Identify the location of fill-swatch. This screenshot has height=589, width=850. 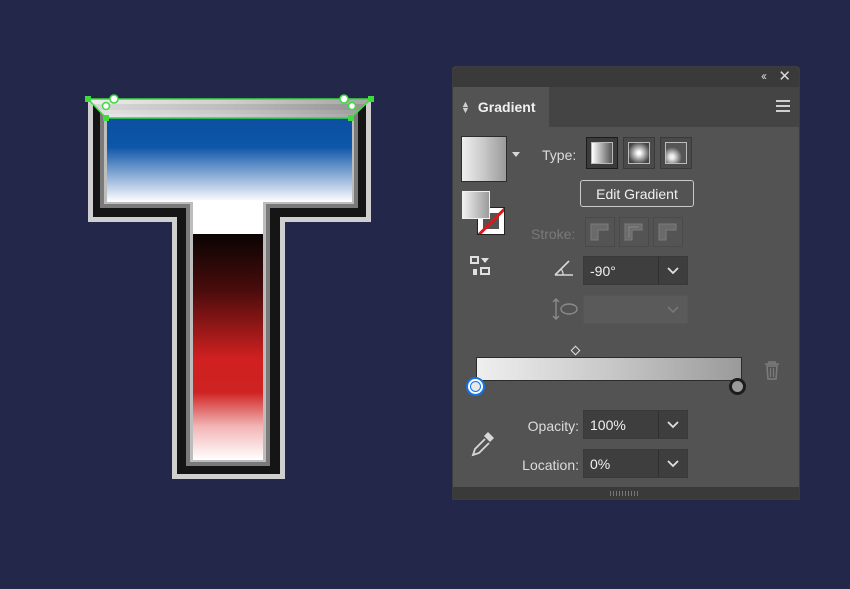
(476, 205).